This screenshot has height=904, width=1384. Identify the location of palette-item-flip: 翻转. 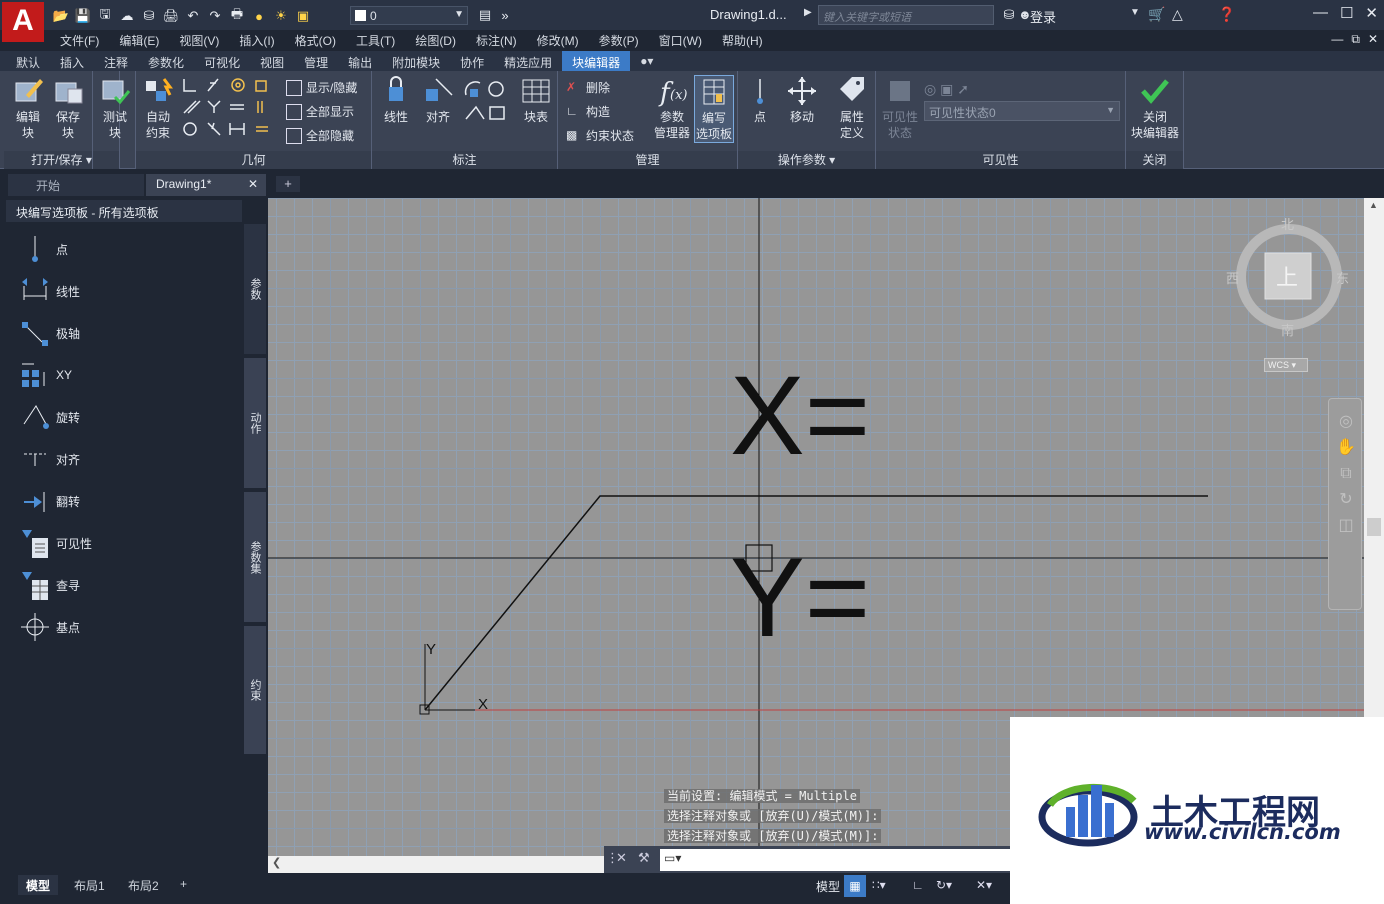
(124, 501).